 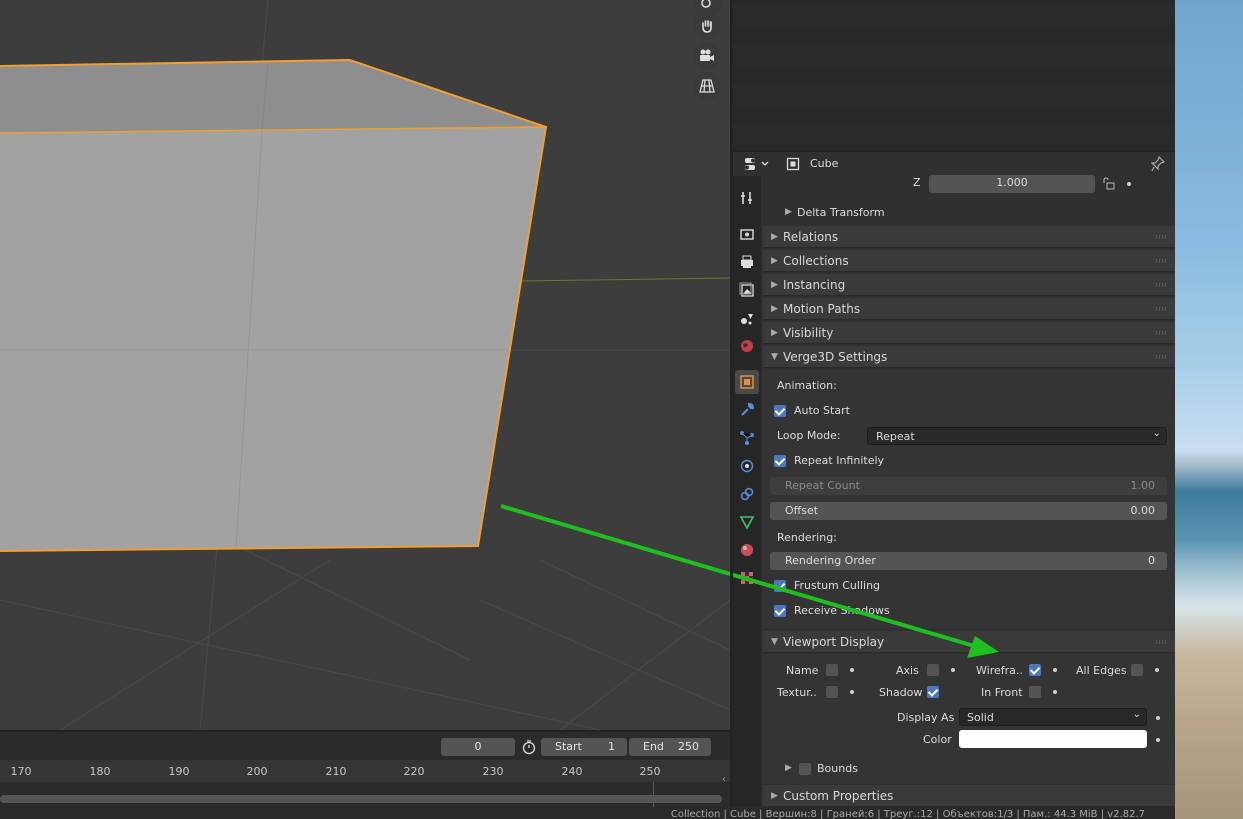 What do you see at coordinates (21, 771) in the screenshot?
I see `frame-tick: 170` at bounding box center [21, 771].